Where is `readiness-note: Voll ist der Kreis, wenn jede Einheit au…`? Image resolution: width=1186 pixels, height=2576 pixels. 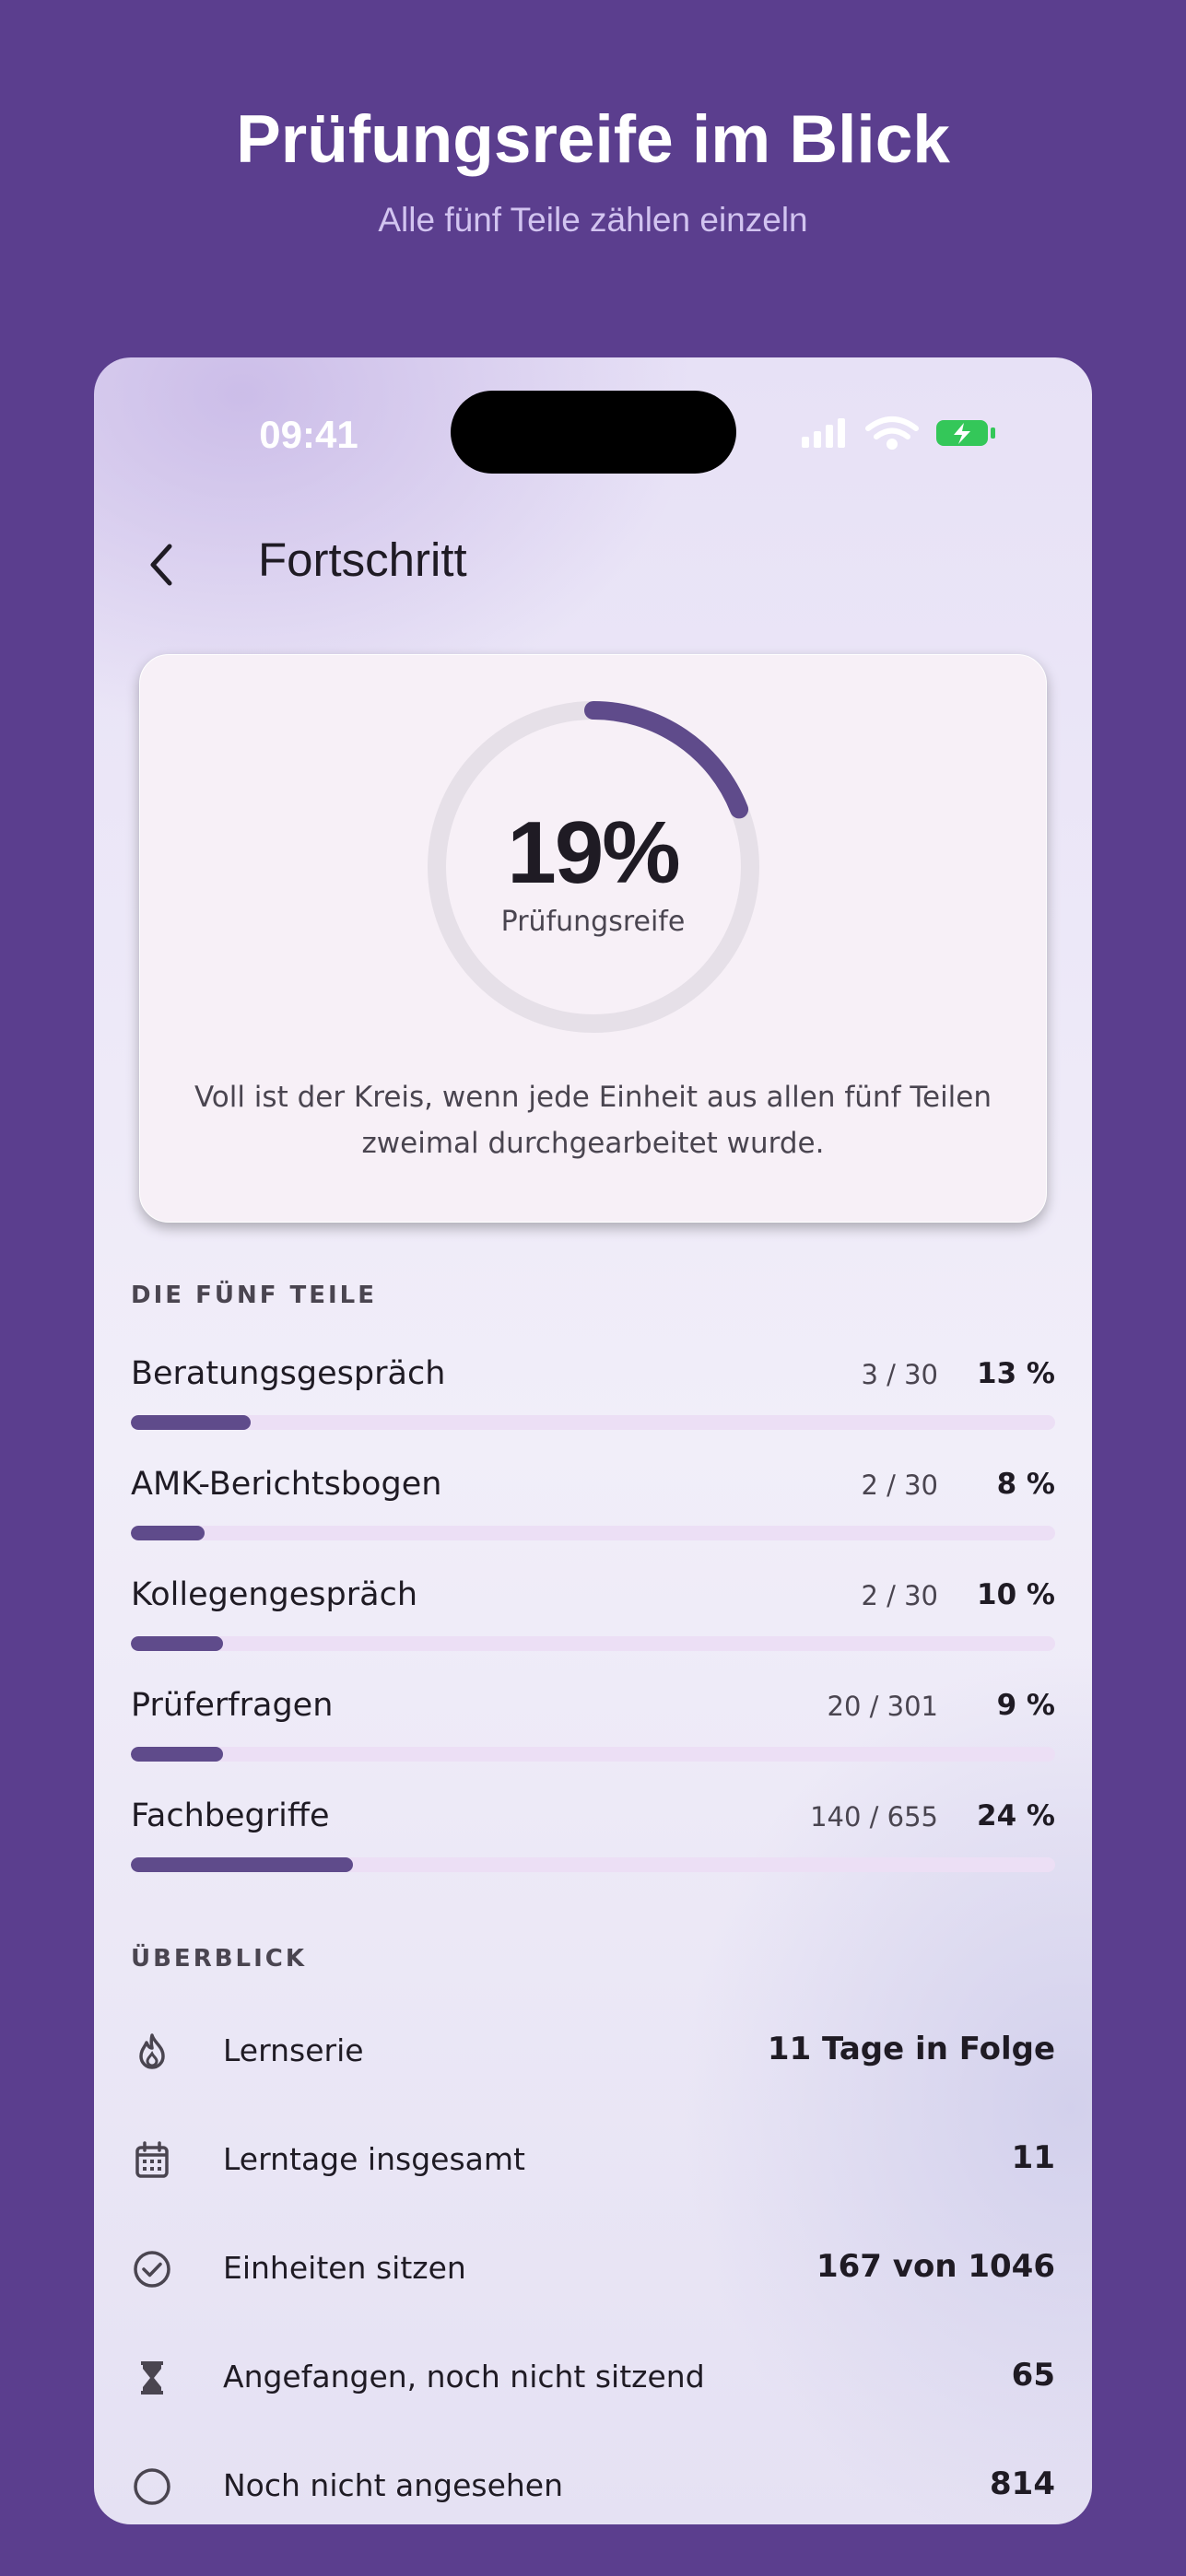 readiness-note: Voll ist der Kreis, wenn jede Einheit au… is located at coordinates (593, 1120).